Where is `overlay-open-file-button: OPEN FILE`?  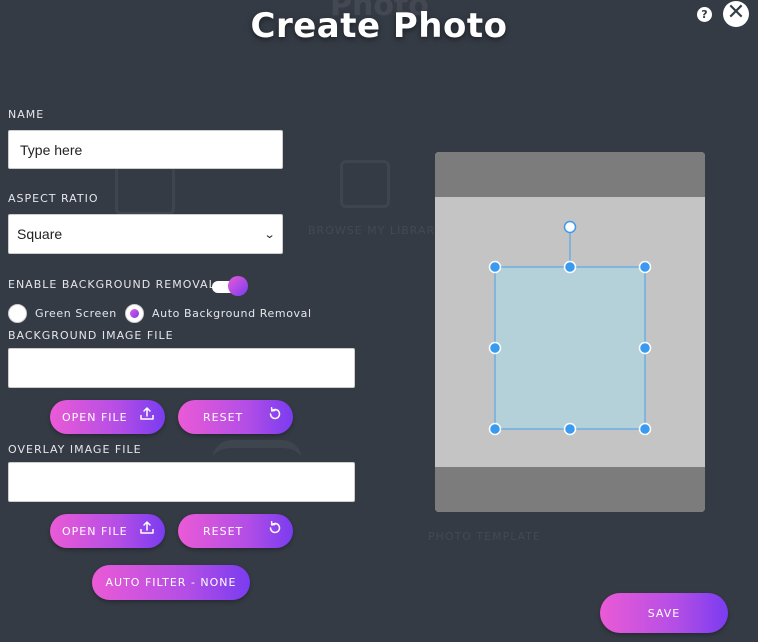 overlay-open-file-button: OPEN FILE is located at coordinates (107, 531).